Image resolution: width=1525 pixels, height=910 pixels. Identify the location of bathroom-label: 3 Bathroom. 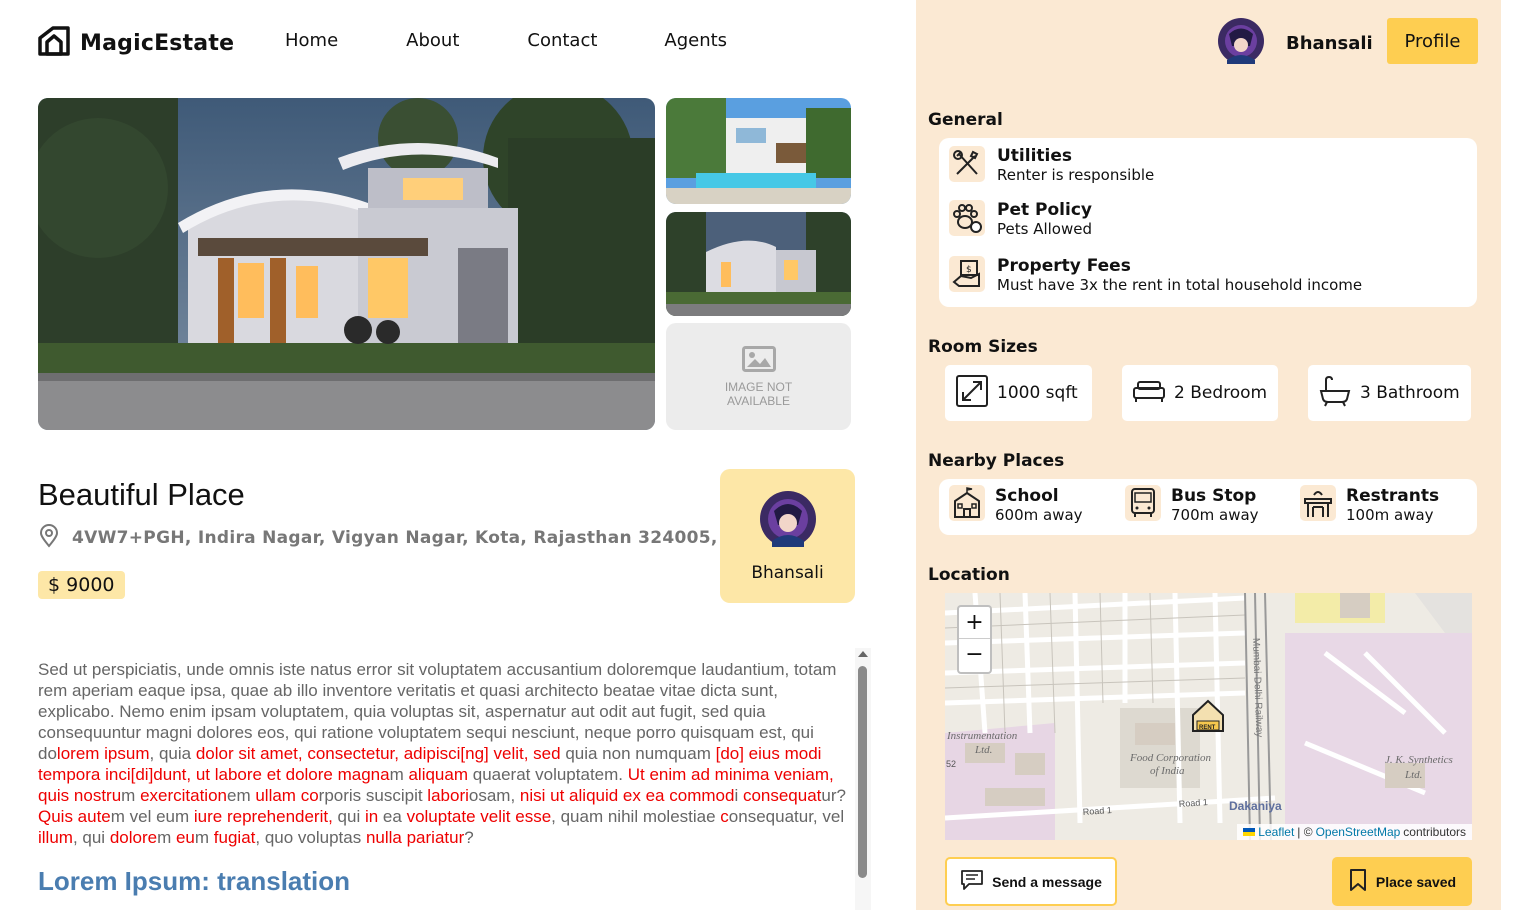
(1410, 393).